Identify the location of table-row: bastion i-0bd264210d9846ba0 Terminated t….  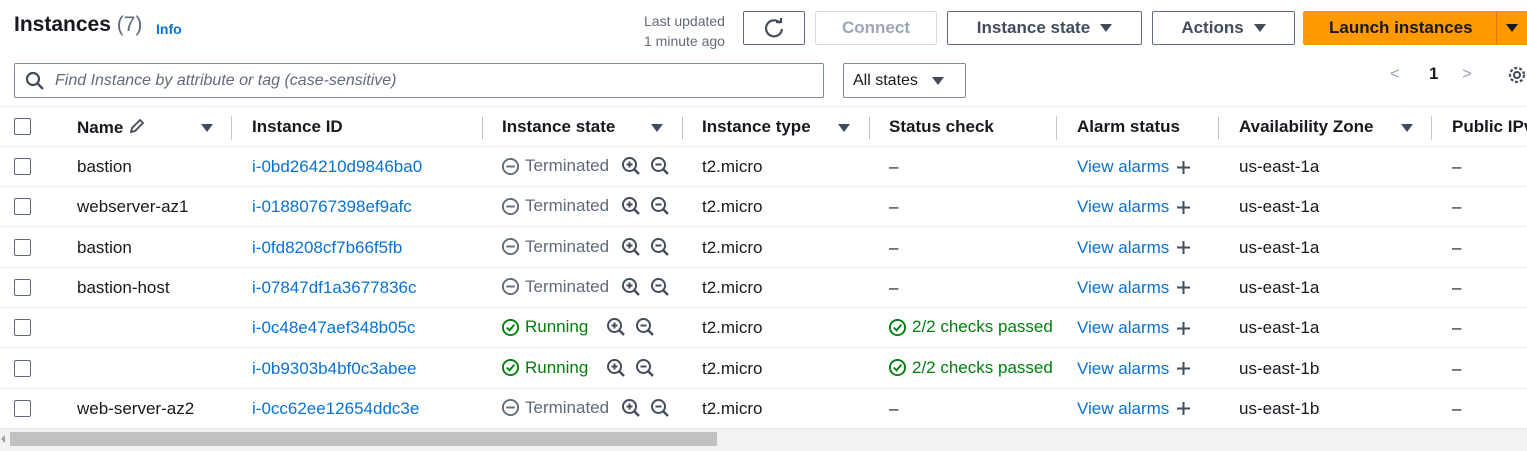
(763, 167).